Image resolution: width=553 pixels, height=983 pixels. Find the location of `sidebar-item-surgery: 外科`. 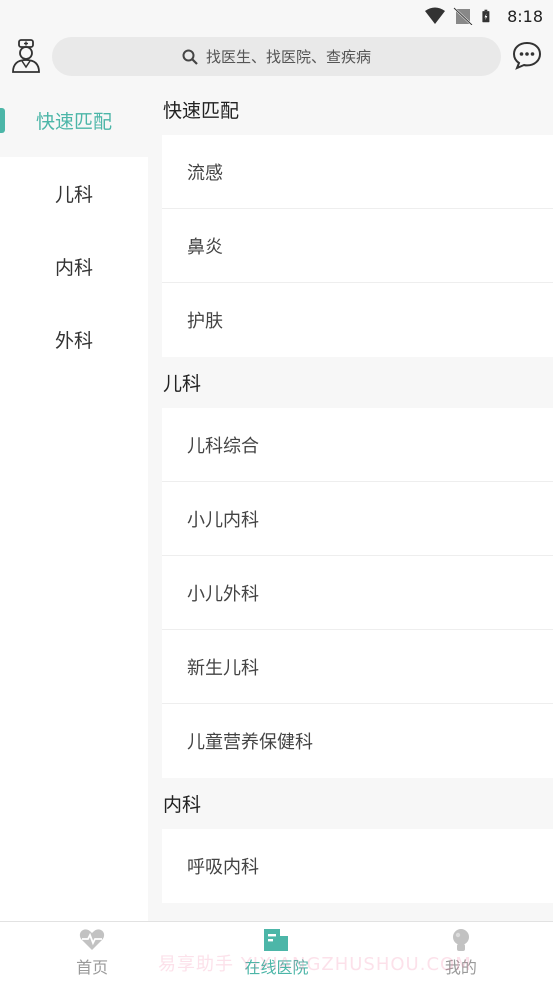

sidebar-item-surgery: 外科 is located at coordinates (74, 339).